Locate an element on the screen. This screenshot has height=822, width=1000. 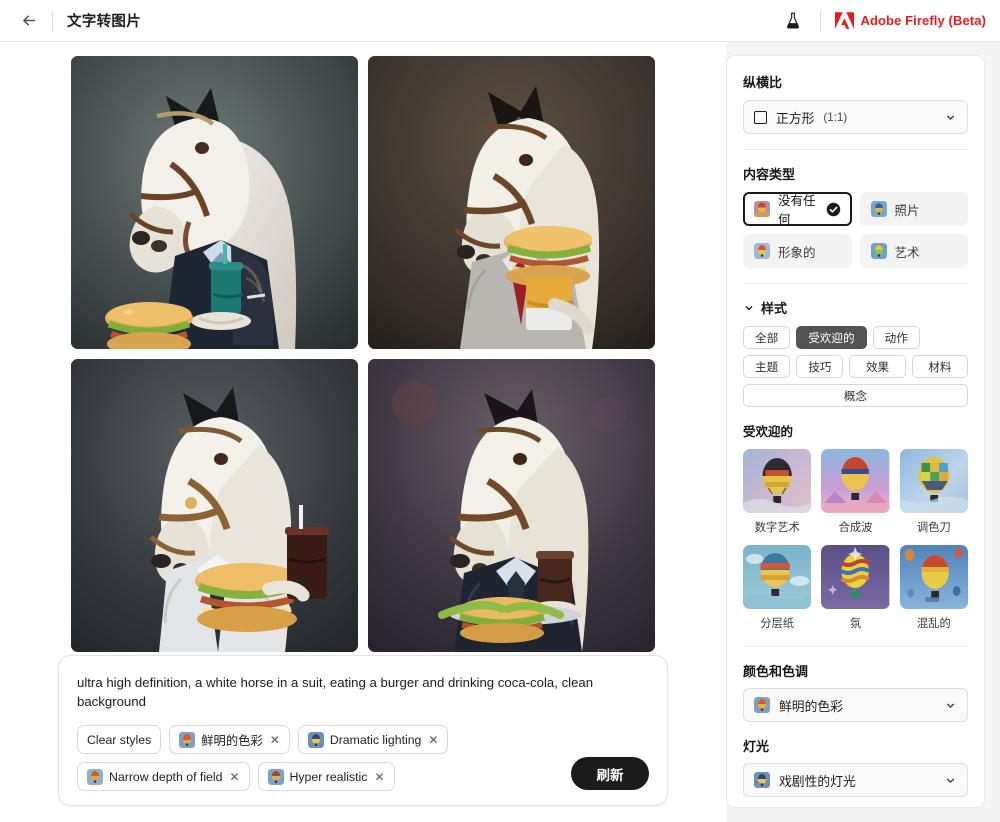
style-label: 合成波 is located at coordinates (855, 528).